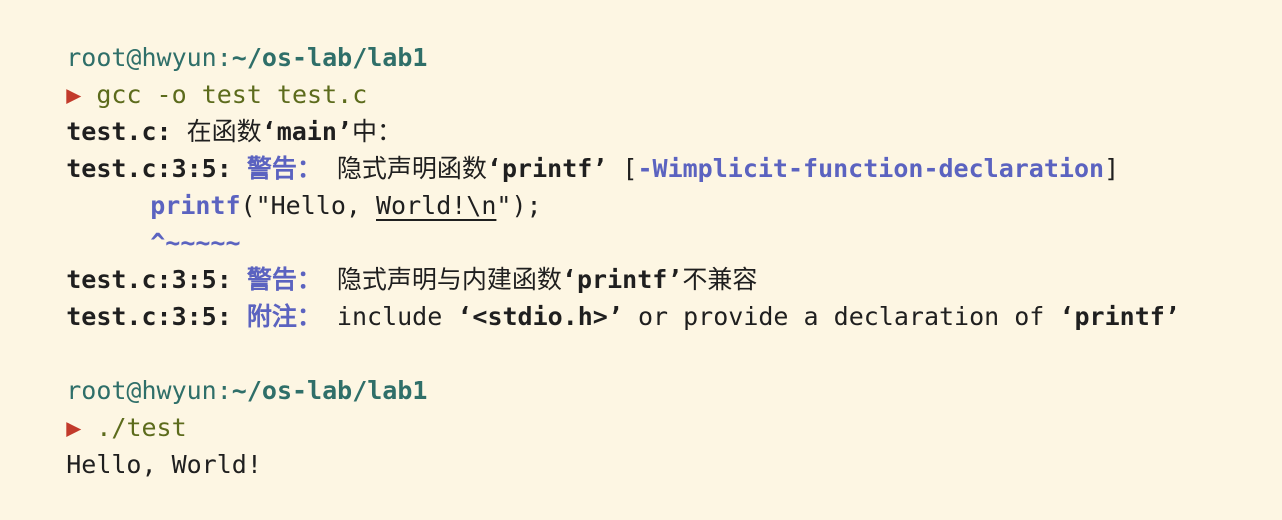  Describe the element at coordinates (644, 444) in the screenshot. I see `program-output-line: Hello, World!` at that location.